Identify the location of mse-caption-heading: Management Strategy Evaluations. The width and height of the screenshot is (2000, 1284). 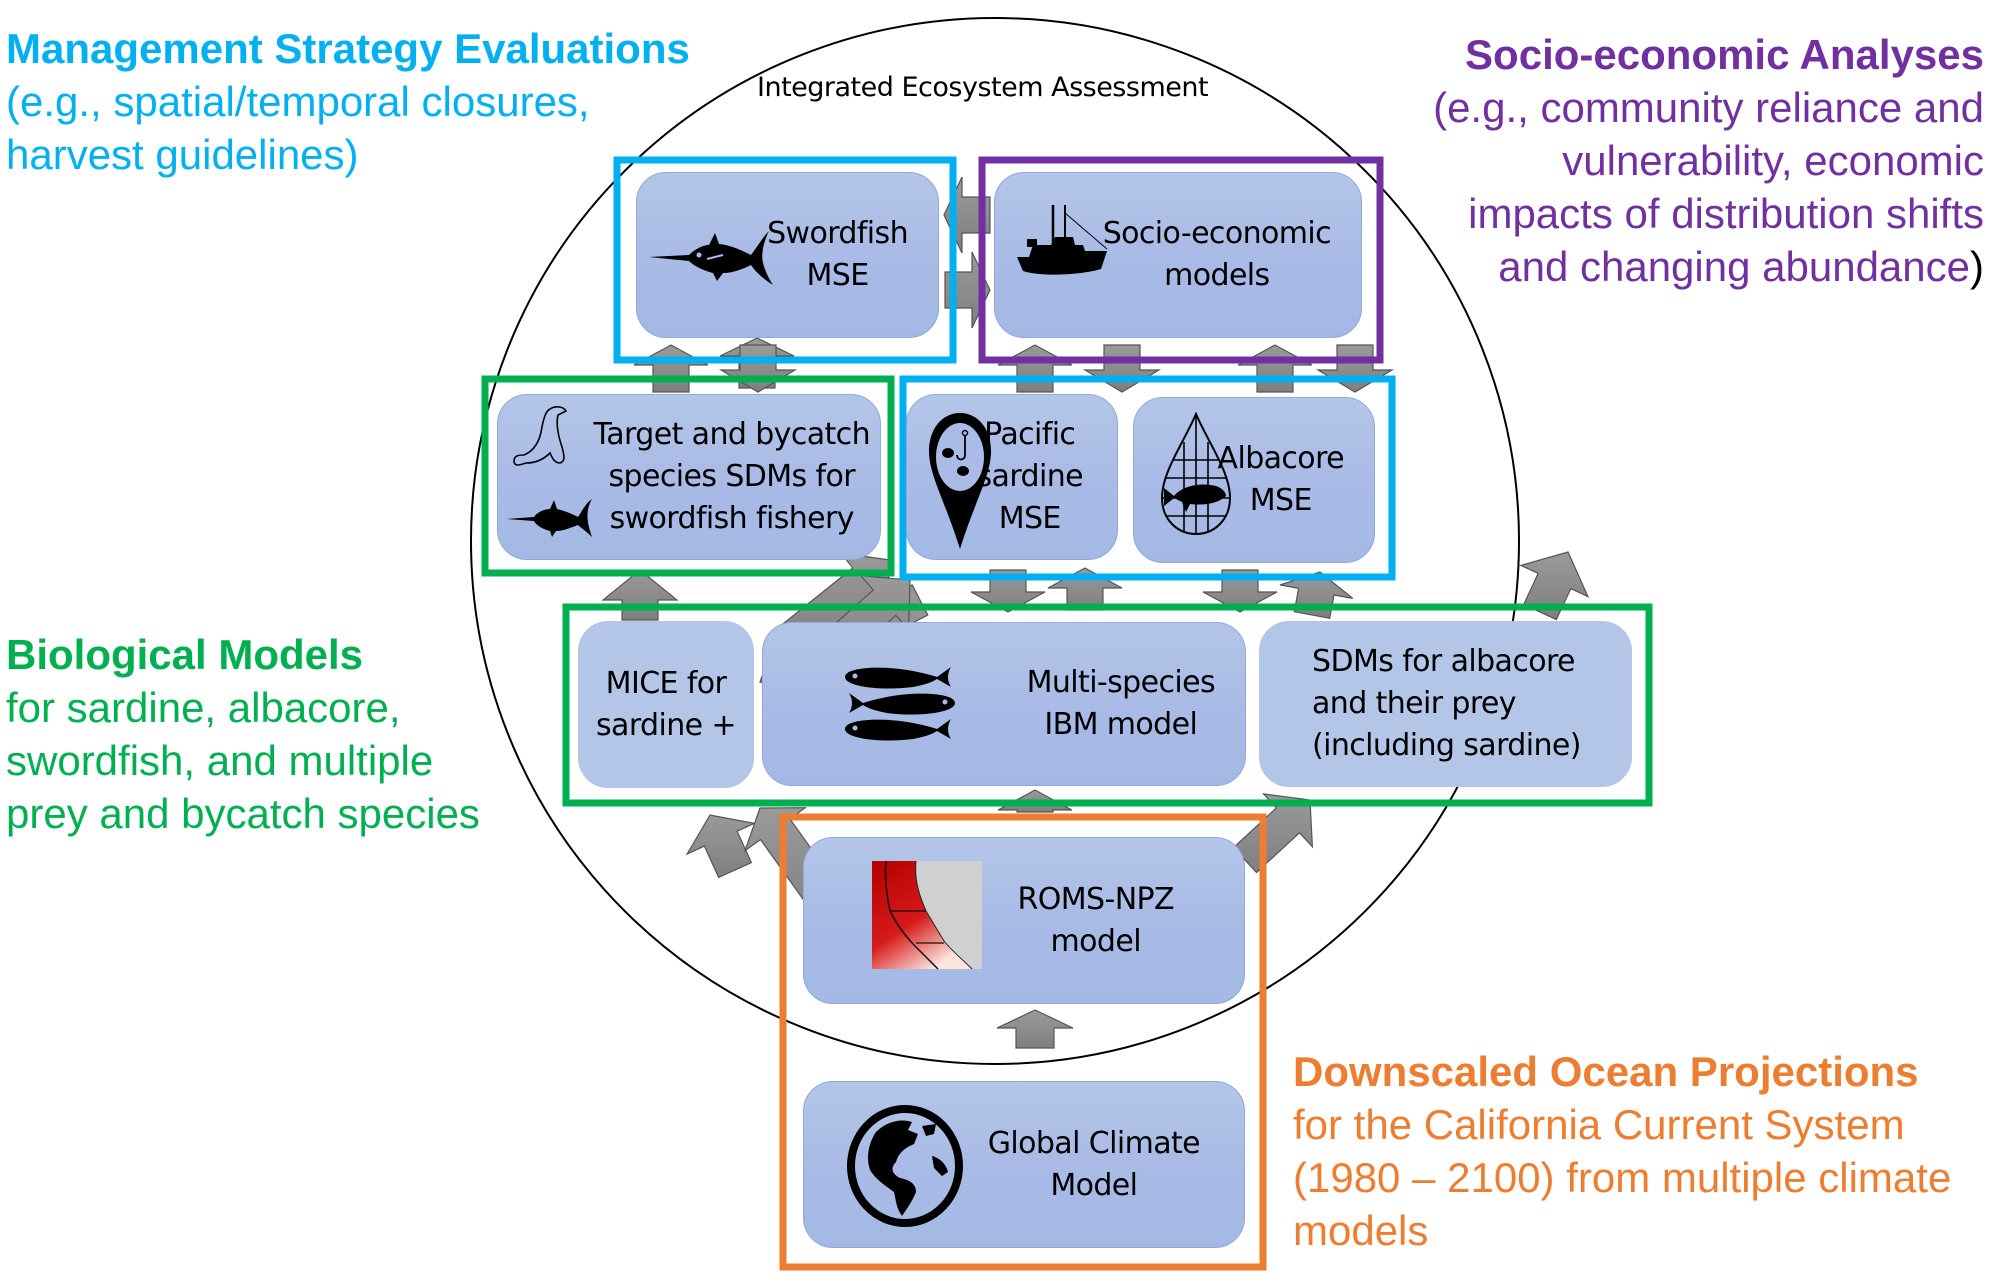
(348, 48).